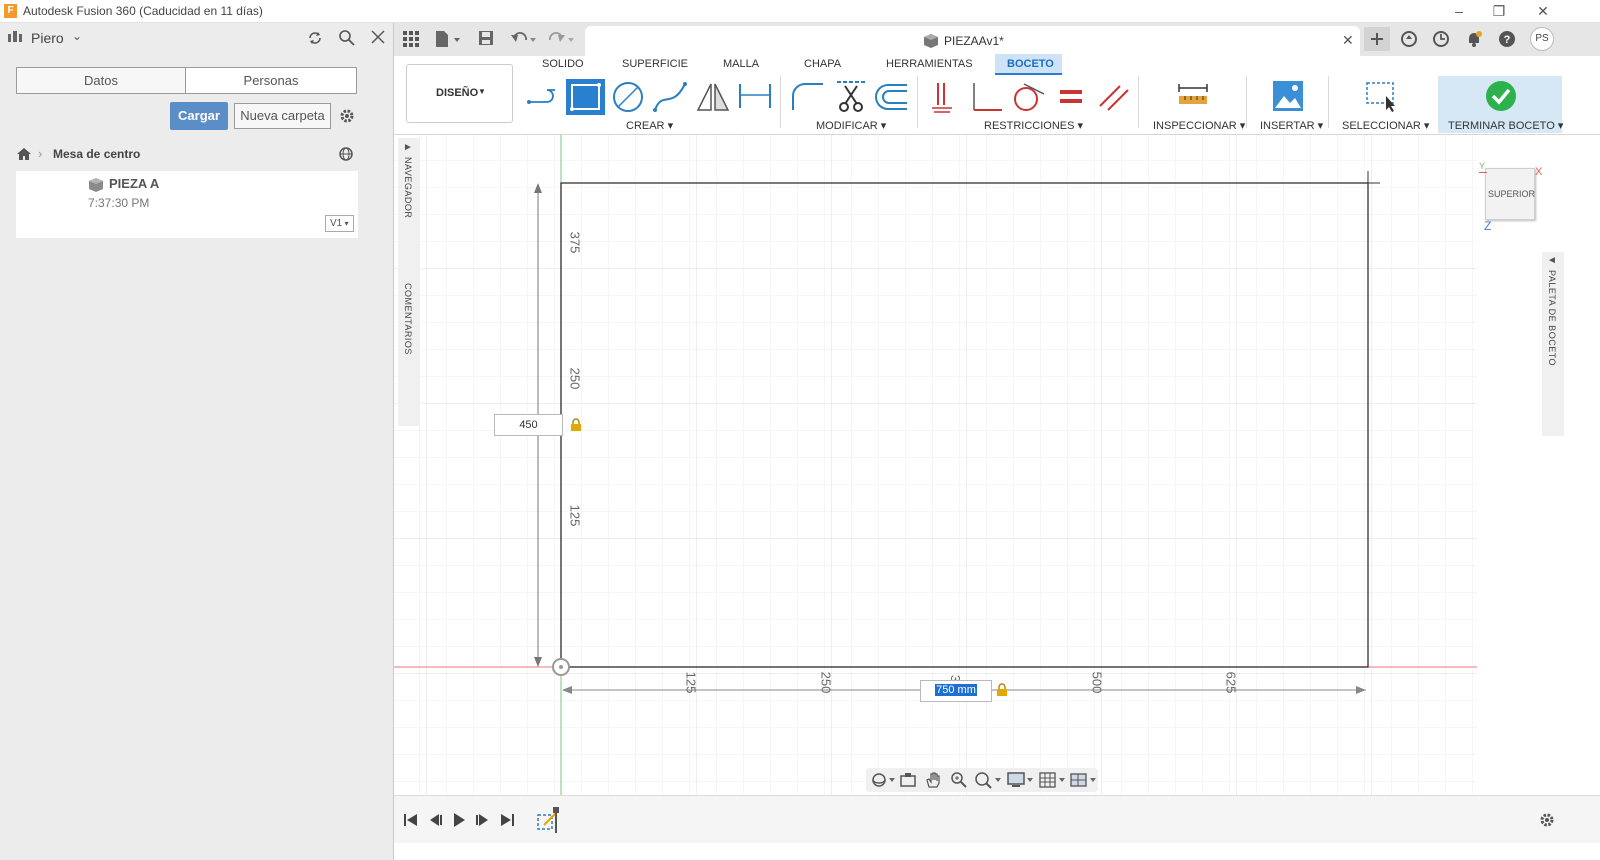  What do you see at coordinates (986, 98) in the screenshot?
I see `perpendicular-constraint-icon` at bounding box center [986, 98].